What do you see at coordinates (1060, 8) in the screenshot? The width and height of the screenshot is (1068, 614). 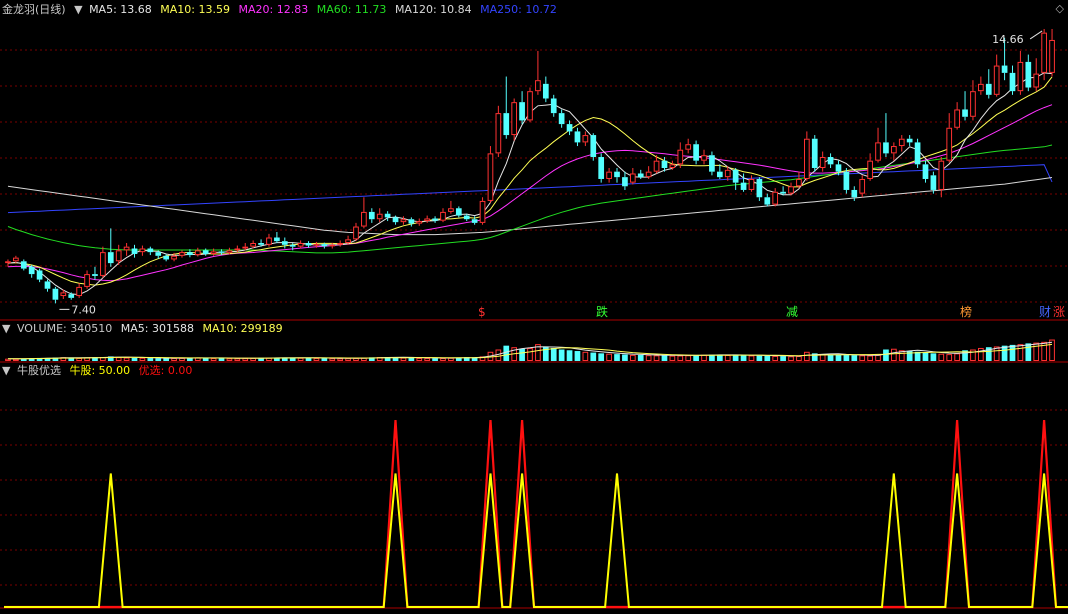 I see `diamond-icon: ◇` at bounding box center [1060, 8].